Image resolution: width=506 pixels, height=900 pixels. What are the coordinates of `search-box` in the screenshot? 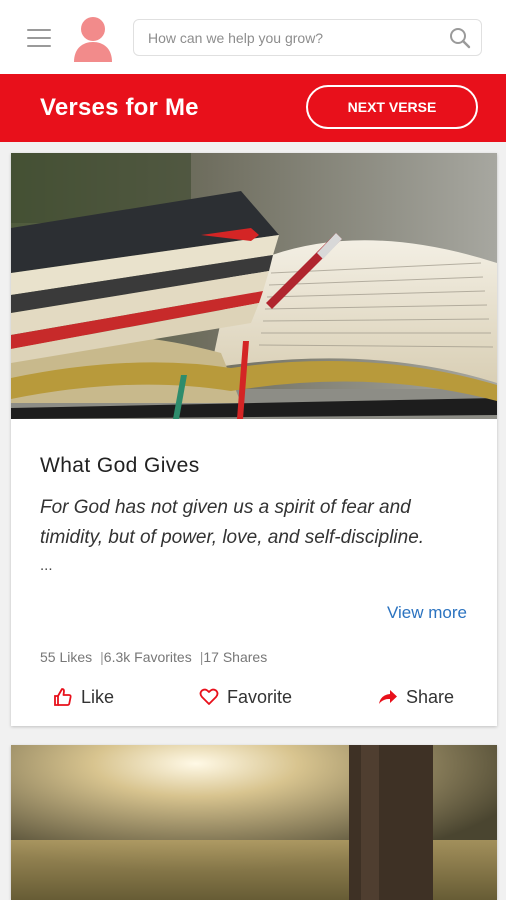 It's located at (307, 37).